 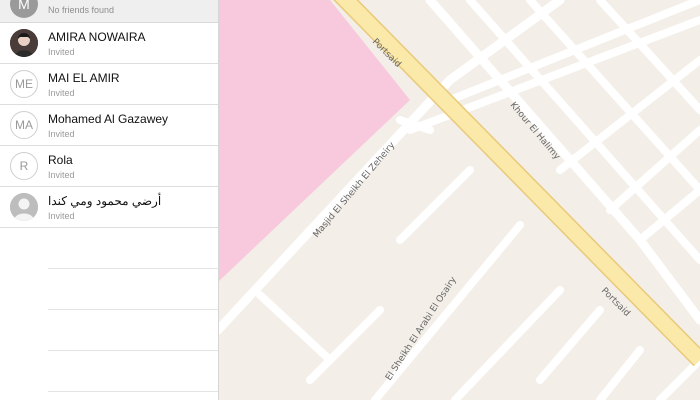 I want to click on friend-row: MA Mohamed Al Gazawey Invited, so click(x=109, y=125).